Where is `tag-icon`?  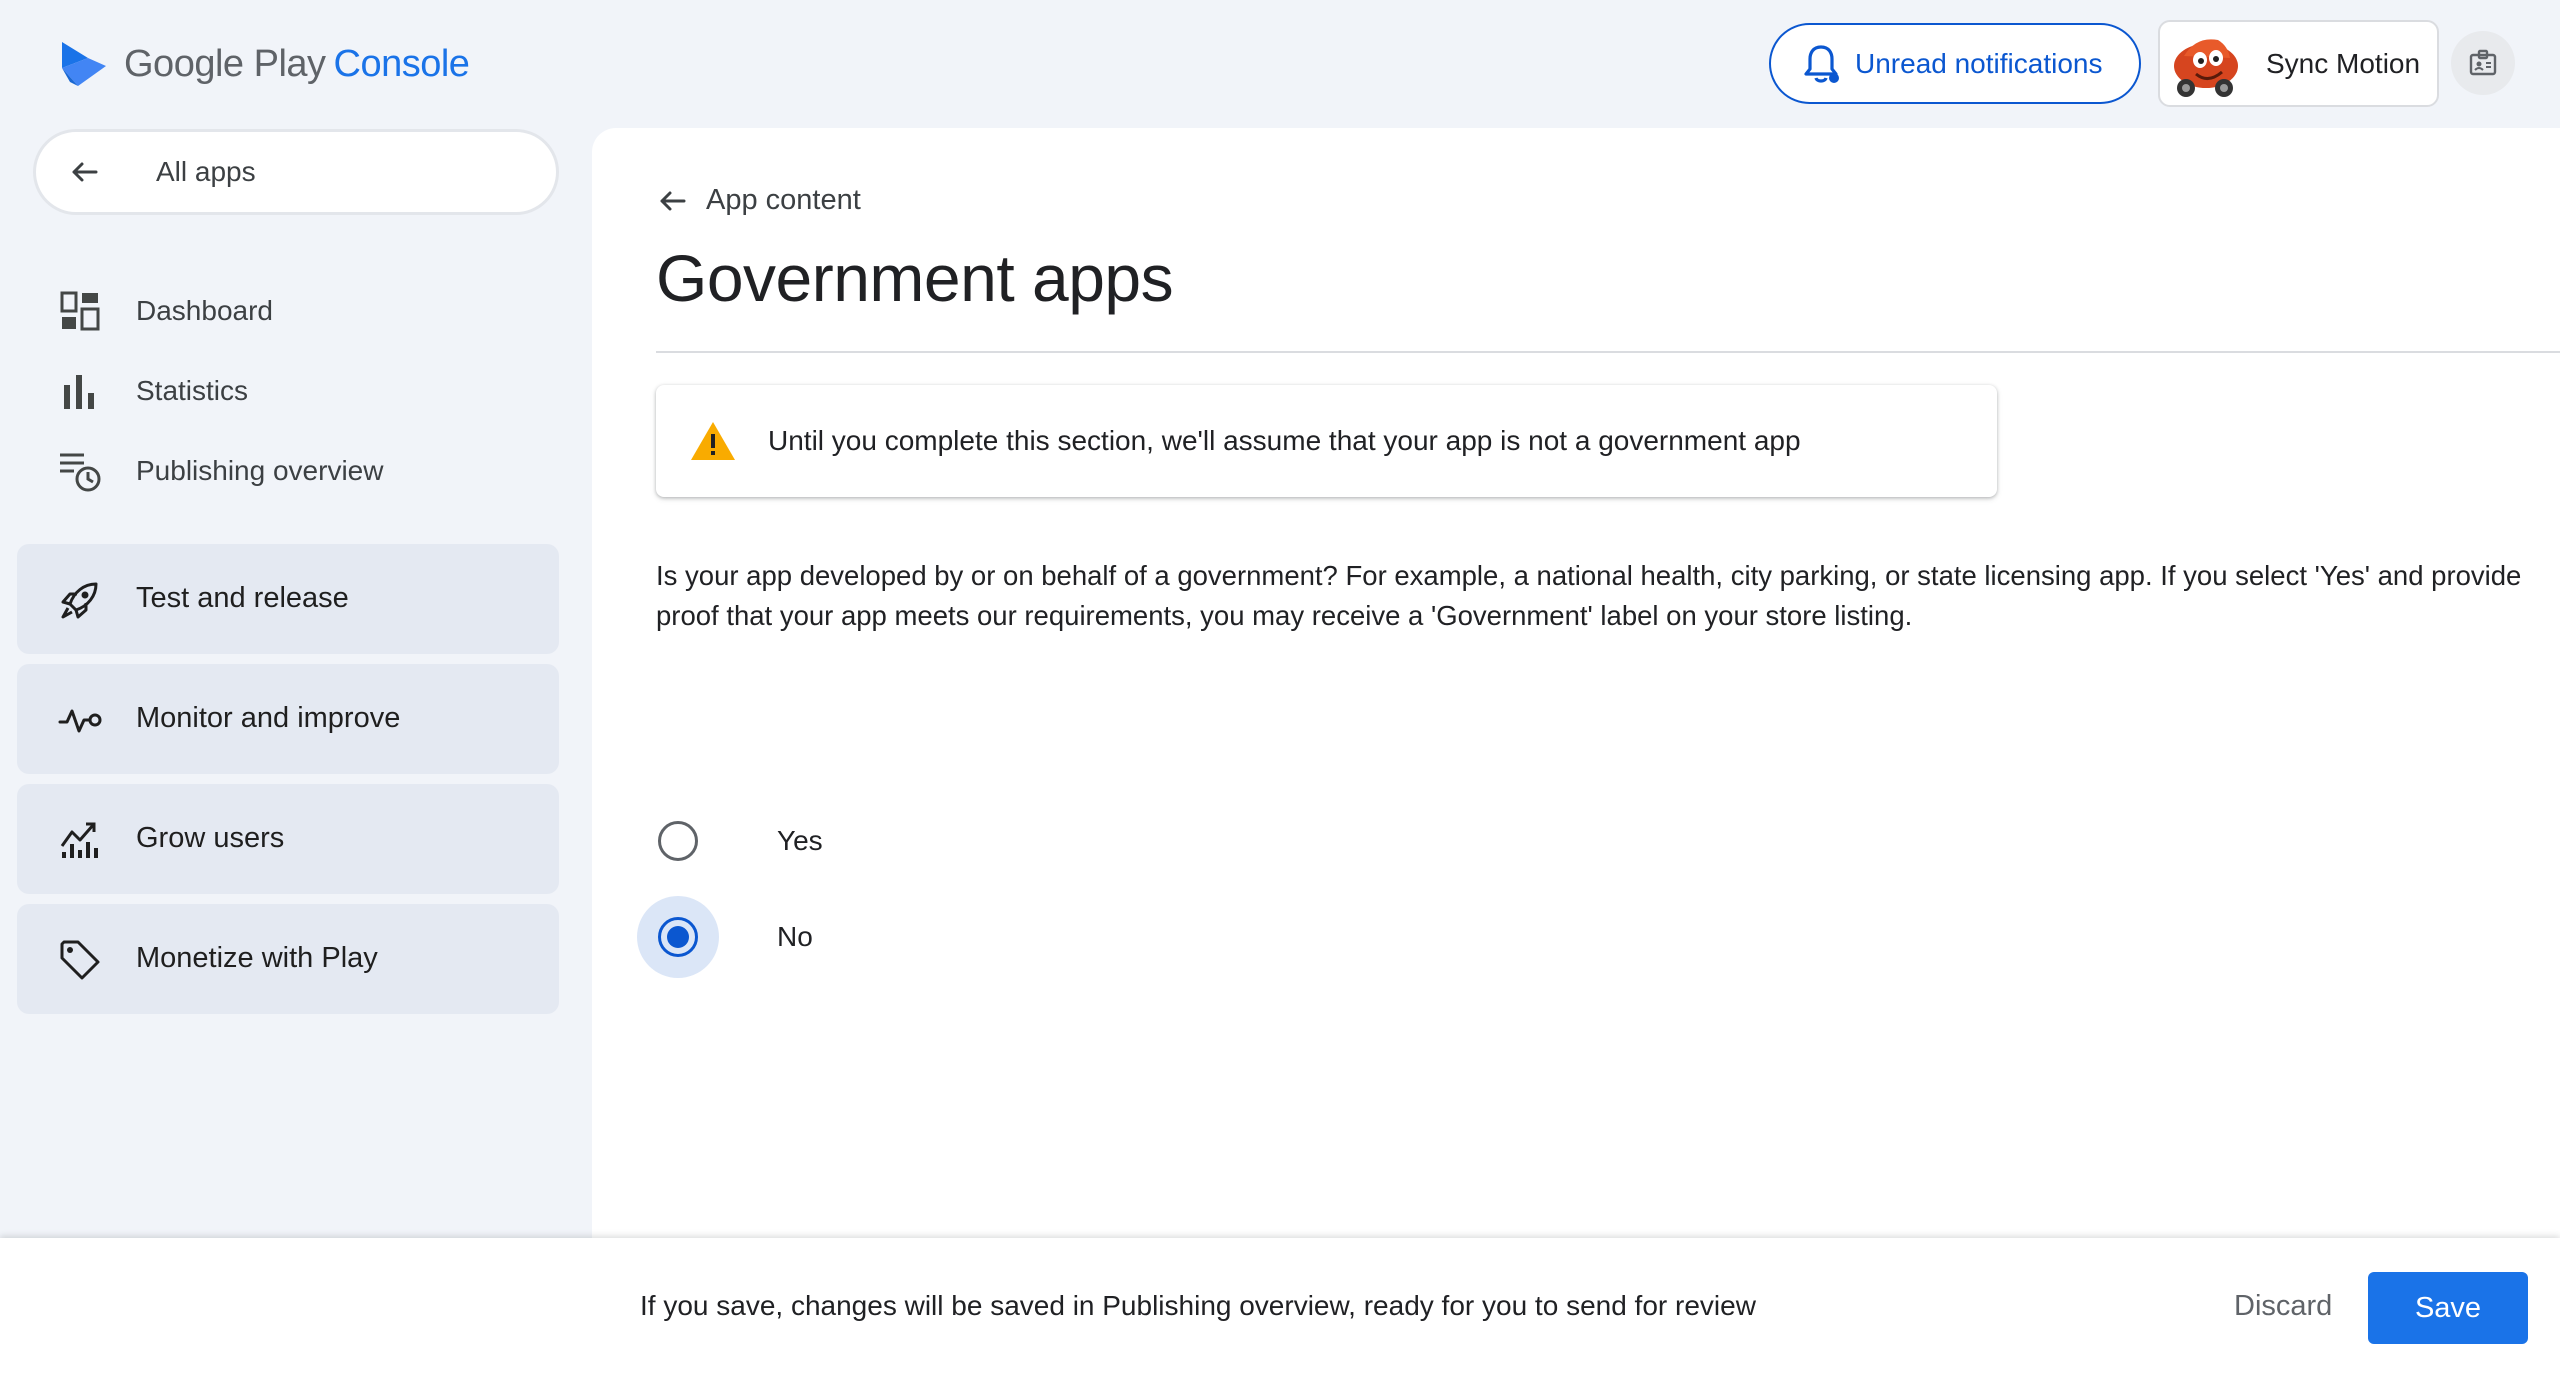 tag-icon is located at coordinates (80, 960).